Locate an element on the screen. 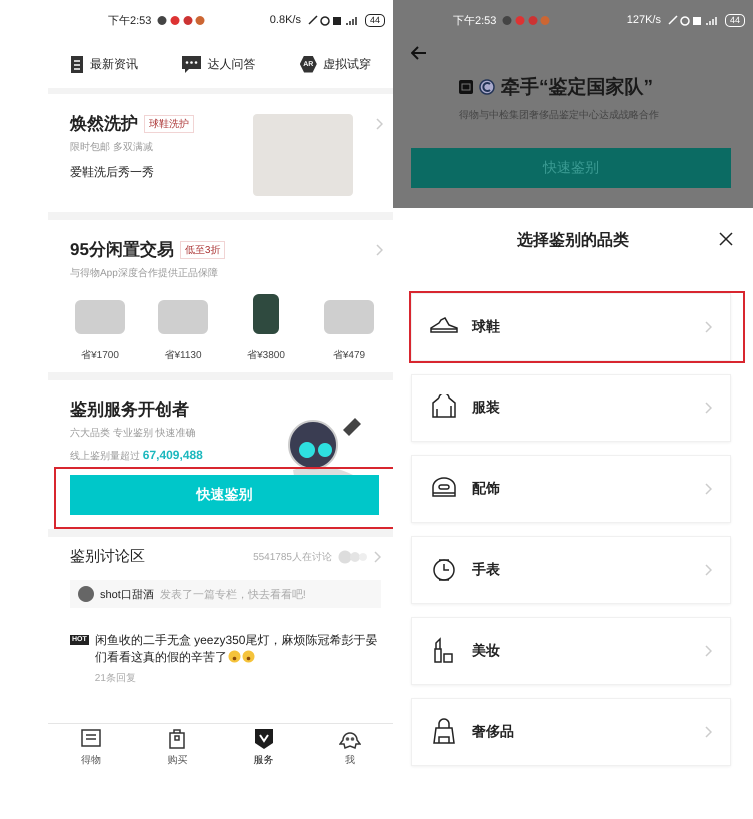 The height and width of the screenshot is (819, 753). close-button is located at coordinates (726, 239).